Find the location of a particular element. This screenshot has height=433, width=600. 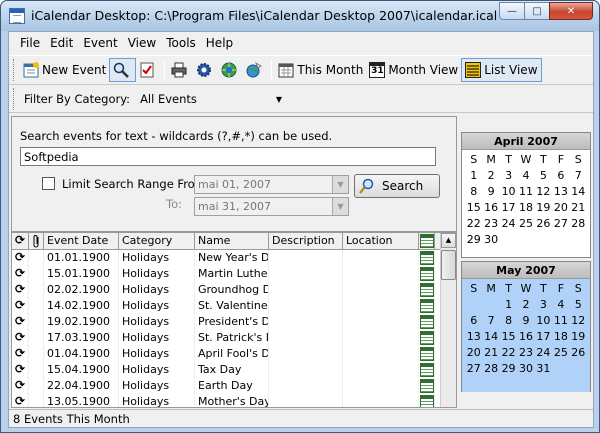

filter-grip is located at coordinates (14, 99).